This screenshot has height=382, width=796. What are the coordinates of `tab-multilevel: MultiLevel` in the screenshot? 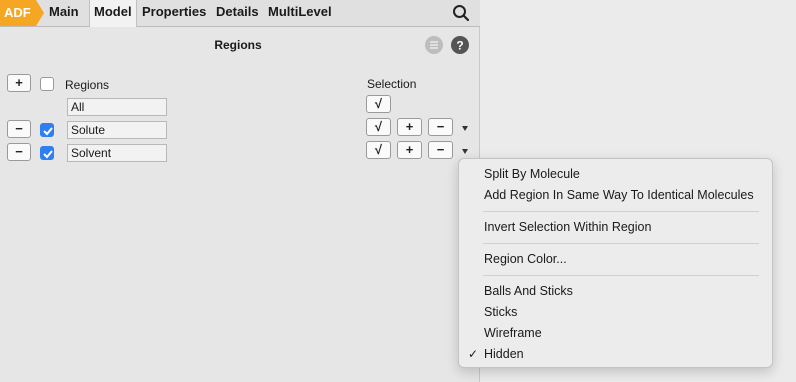 It's located at (300, 13).